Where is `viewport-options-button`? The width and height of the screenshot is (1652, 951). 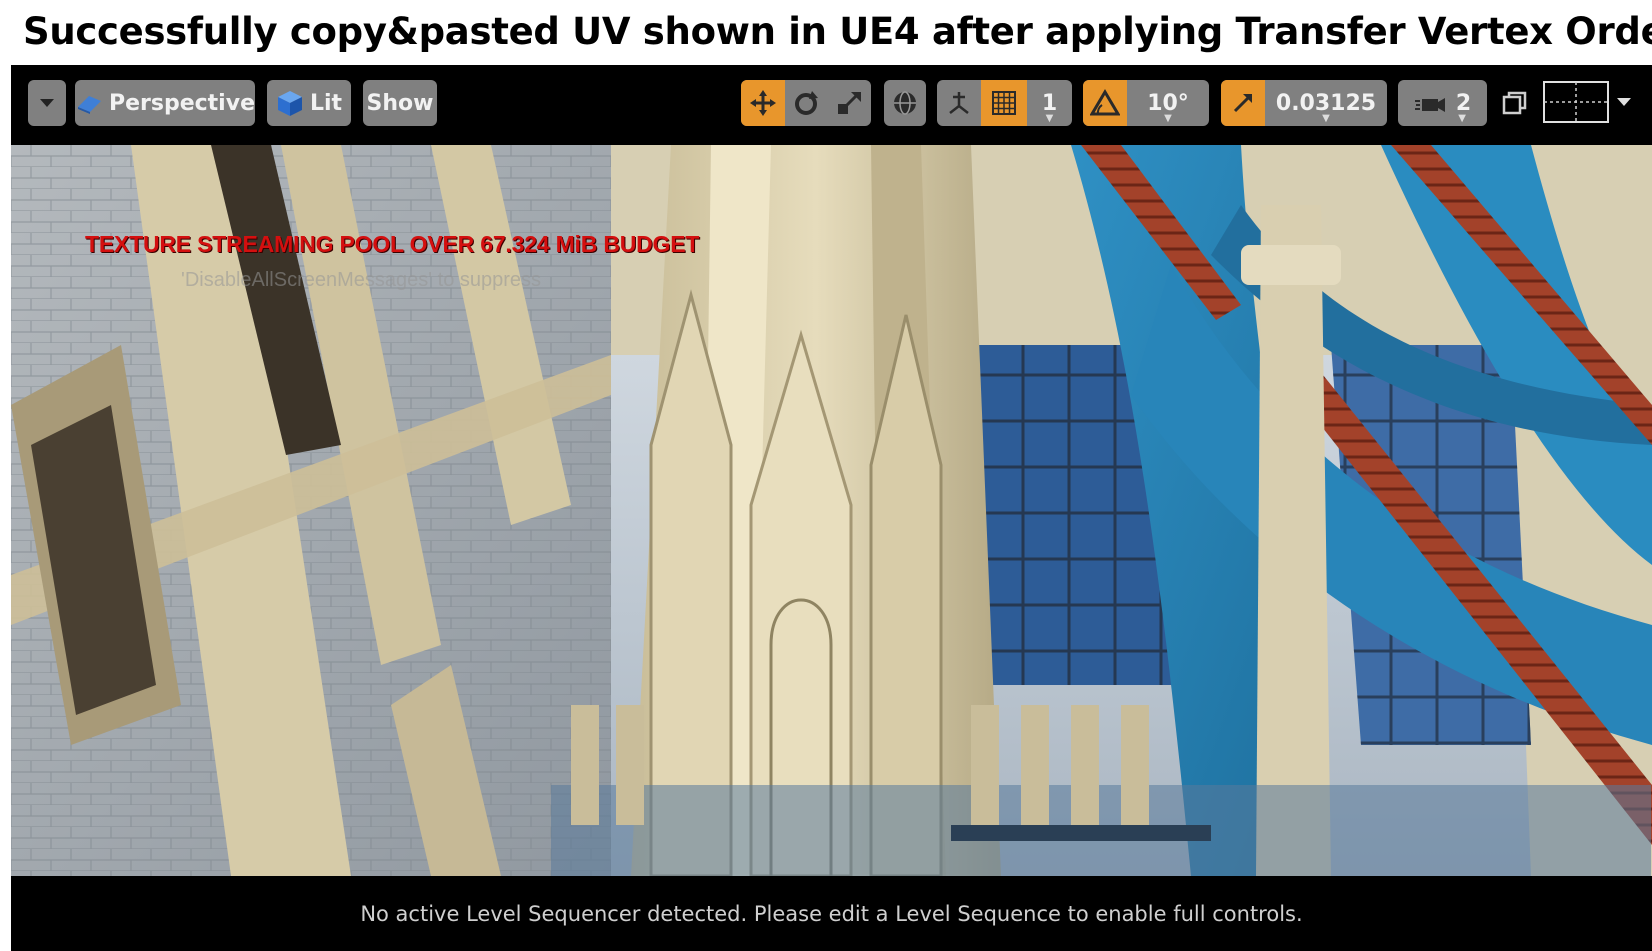 viewport-options-button is located at coordinates (47, 103).